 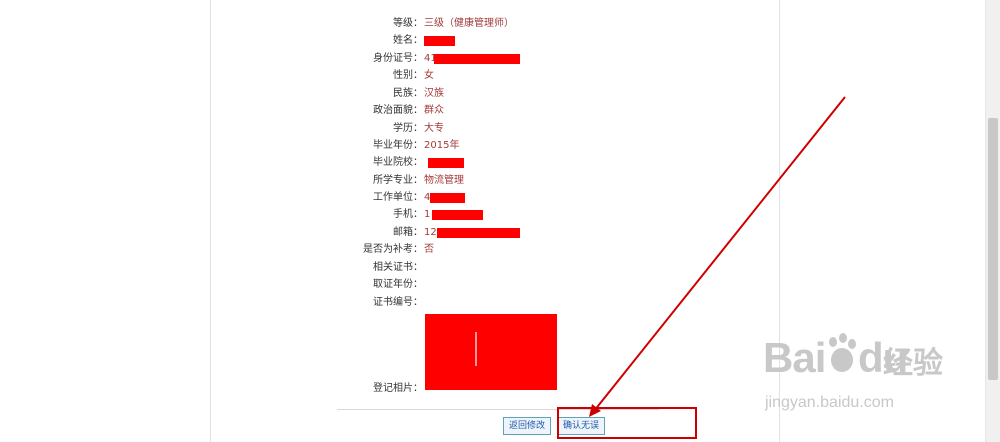 What do you see at coordinates (858, 375) in the screenshot?
I see `baidu-jingyan-watermark: Bai du 经验 jingyan.baidu.com` at bounding box center [858, 375].